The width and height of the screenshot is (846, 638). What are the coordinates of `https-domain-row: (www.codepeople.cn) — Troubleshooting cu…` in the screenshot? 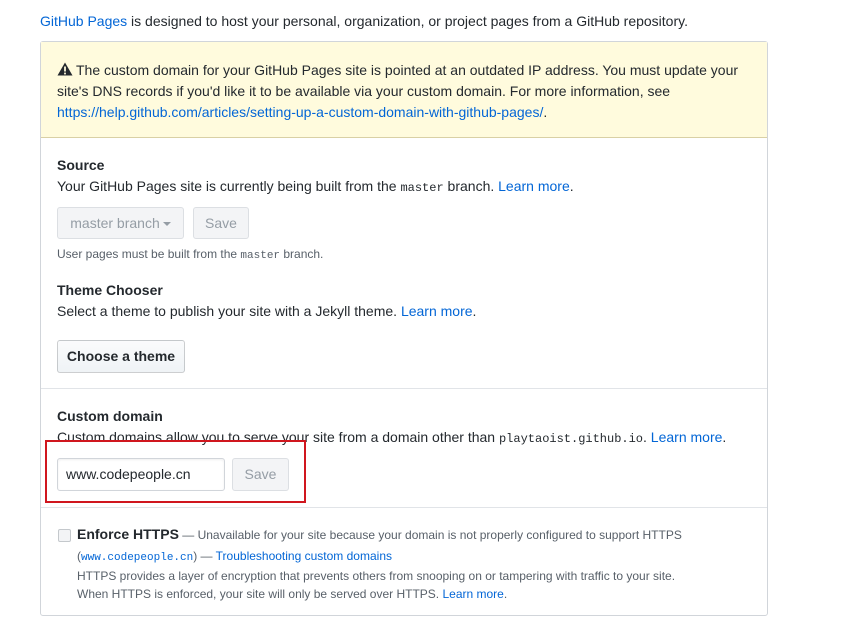 It's located at (234, 557).